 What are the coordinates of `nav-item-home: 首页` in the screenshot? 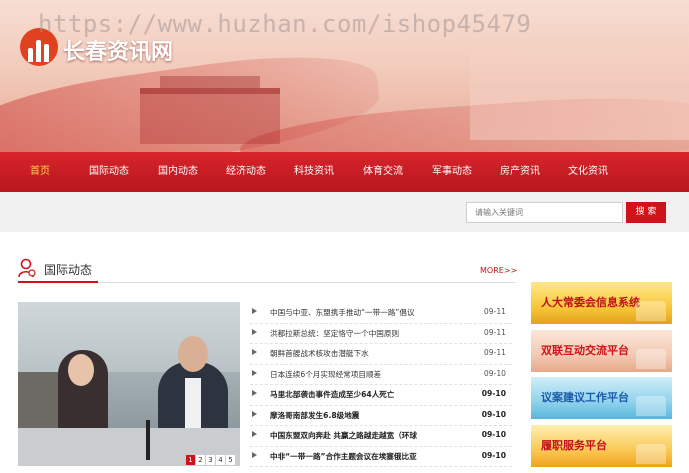 It's located at (40, 172).